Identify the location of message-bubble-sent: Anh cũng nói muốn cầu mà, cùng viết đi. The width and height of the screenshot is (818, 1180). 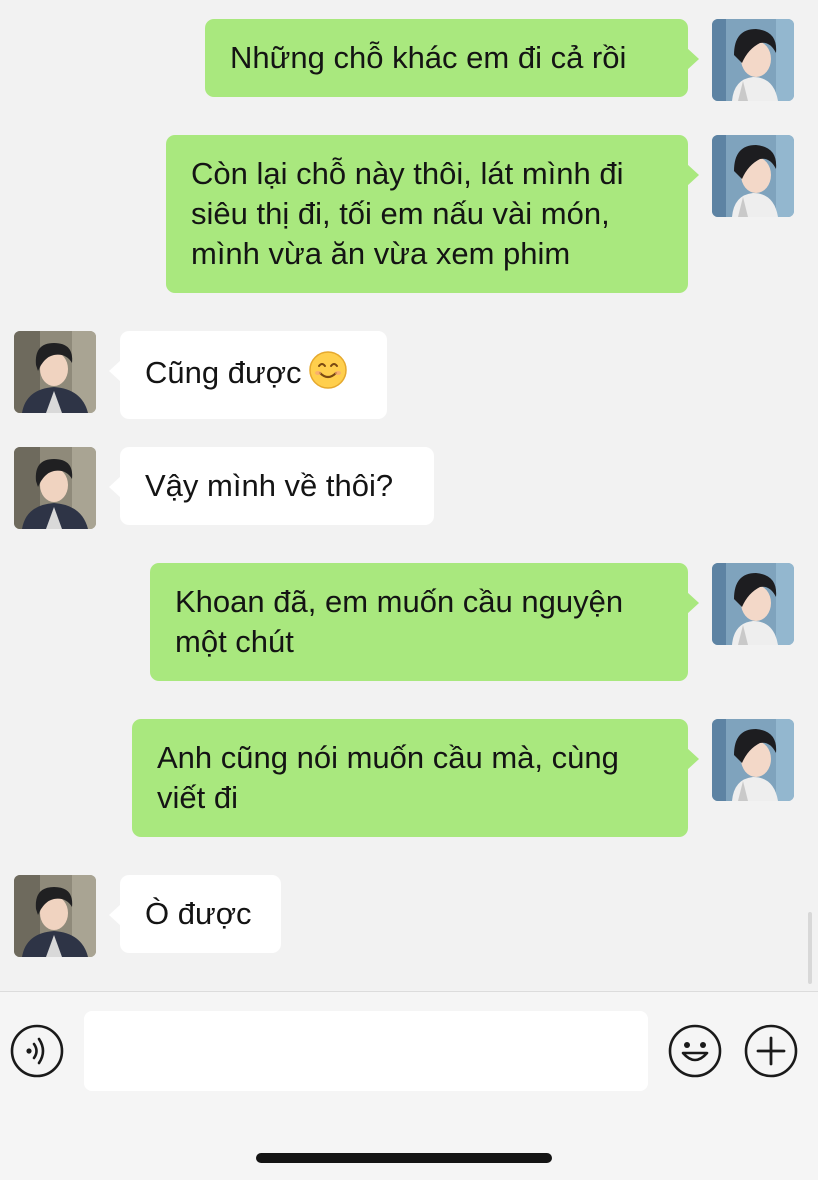
(415, 778).